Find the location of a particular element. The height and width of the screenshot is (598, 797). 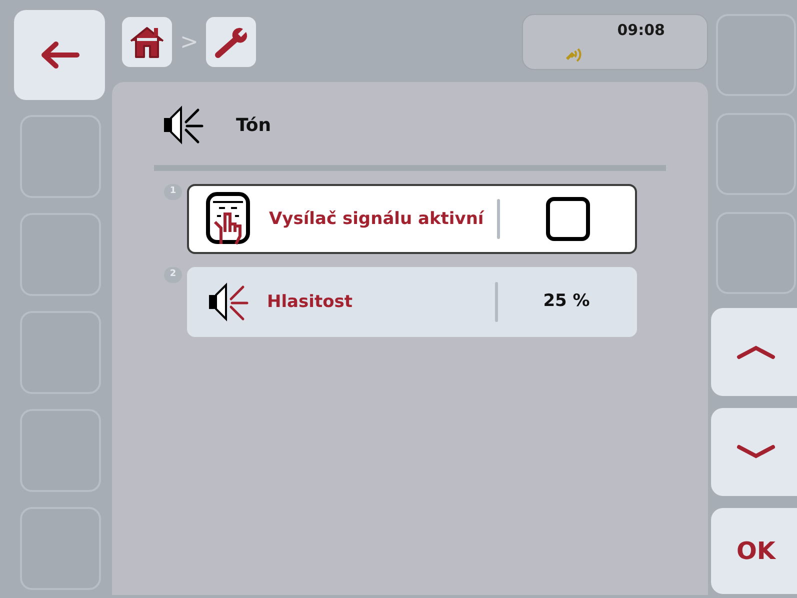

arrow-left-icon is located at coordinates (60, 55).